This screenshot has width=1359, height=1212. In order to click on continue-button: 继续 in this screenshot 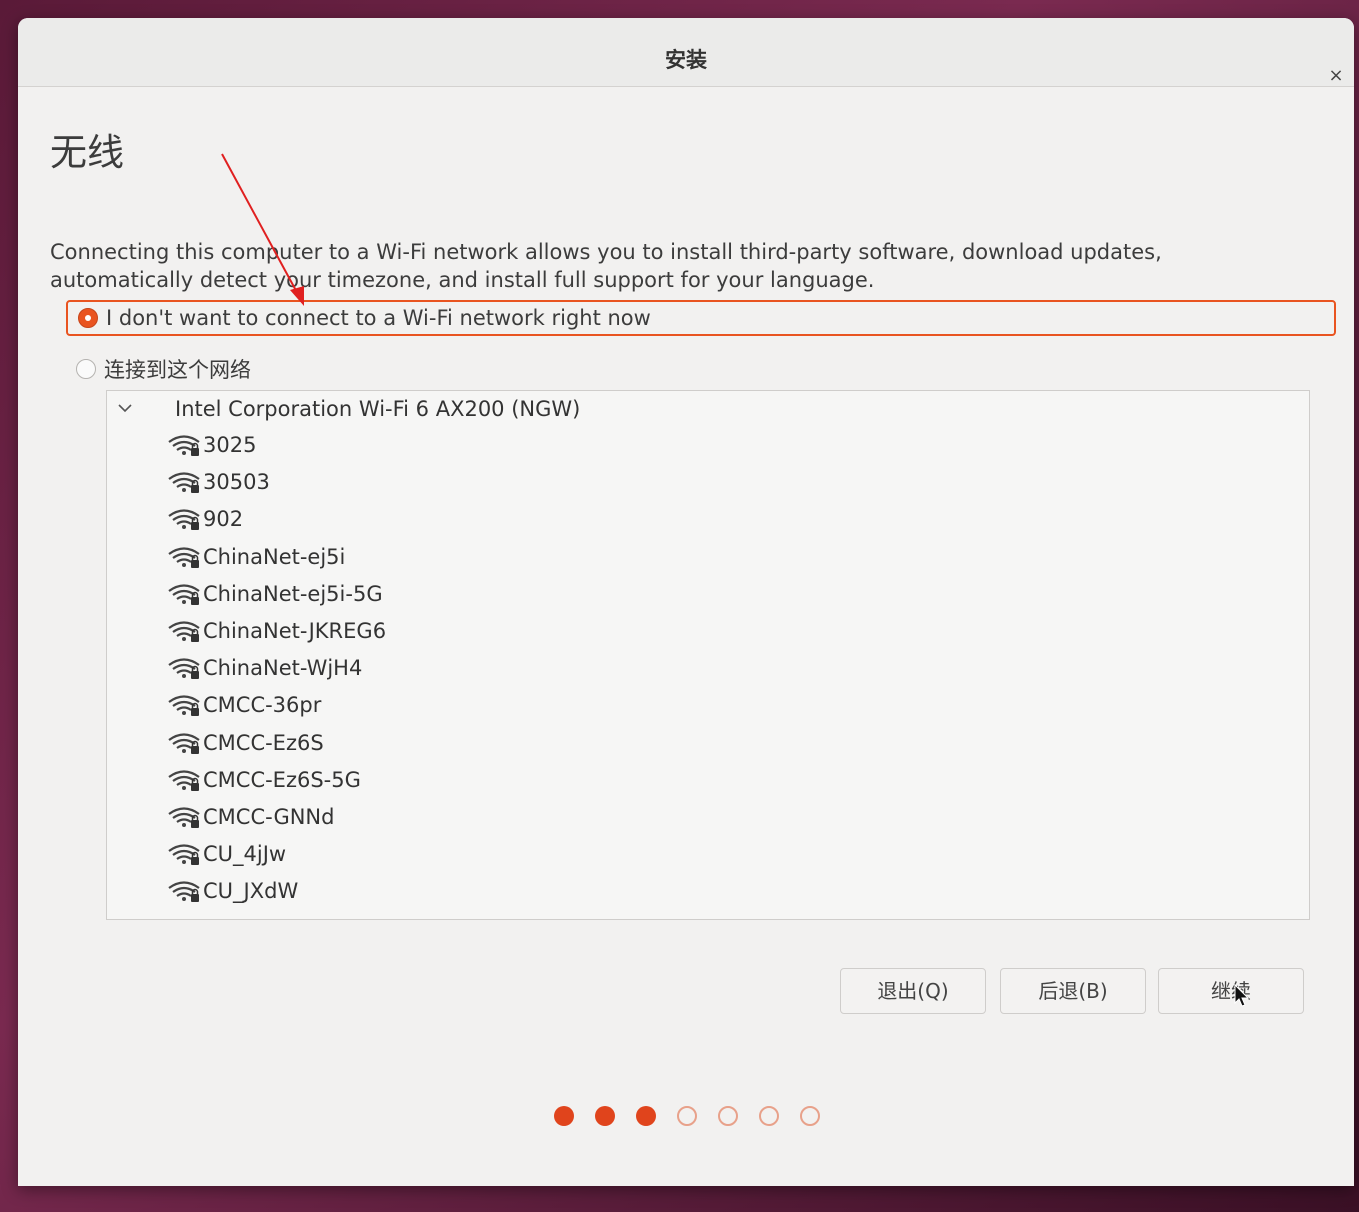, I will do `click(1231, 991)`.